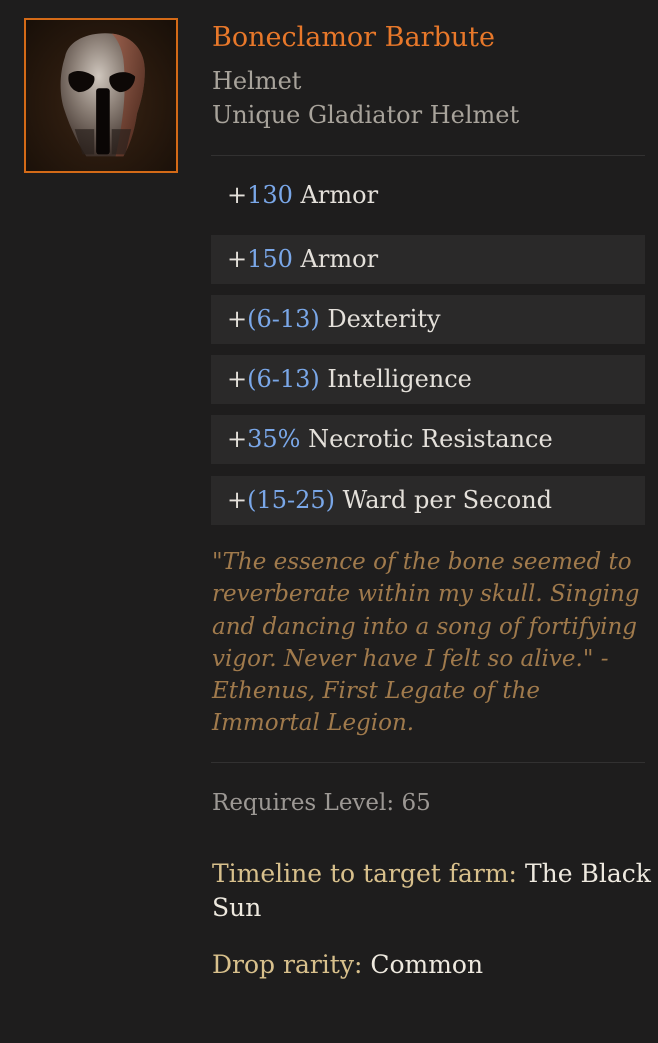 The width and height of the screenshot is (658, 1043). I want to click on affix-row: +(15-25) Ward per Second, so click(428, 500).